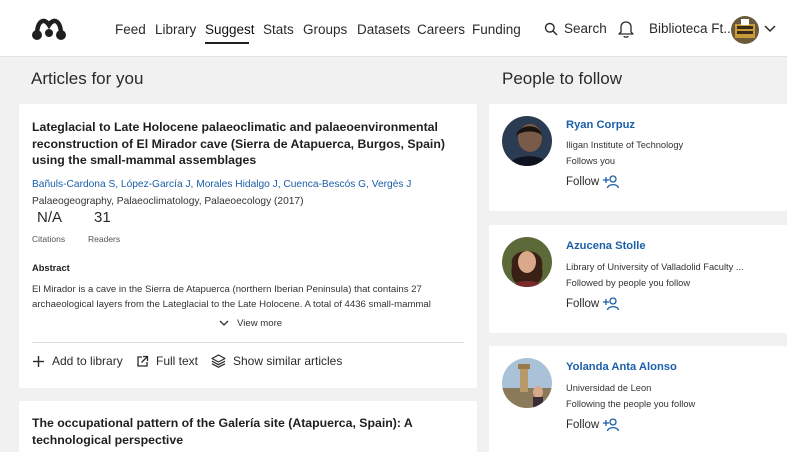 Image resolution: width=787 pixels, height=452 pixels. I want to click on person-name: Ryan Corpuz, so click(600, 125).